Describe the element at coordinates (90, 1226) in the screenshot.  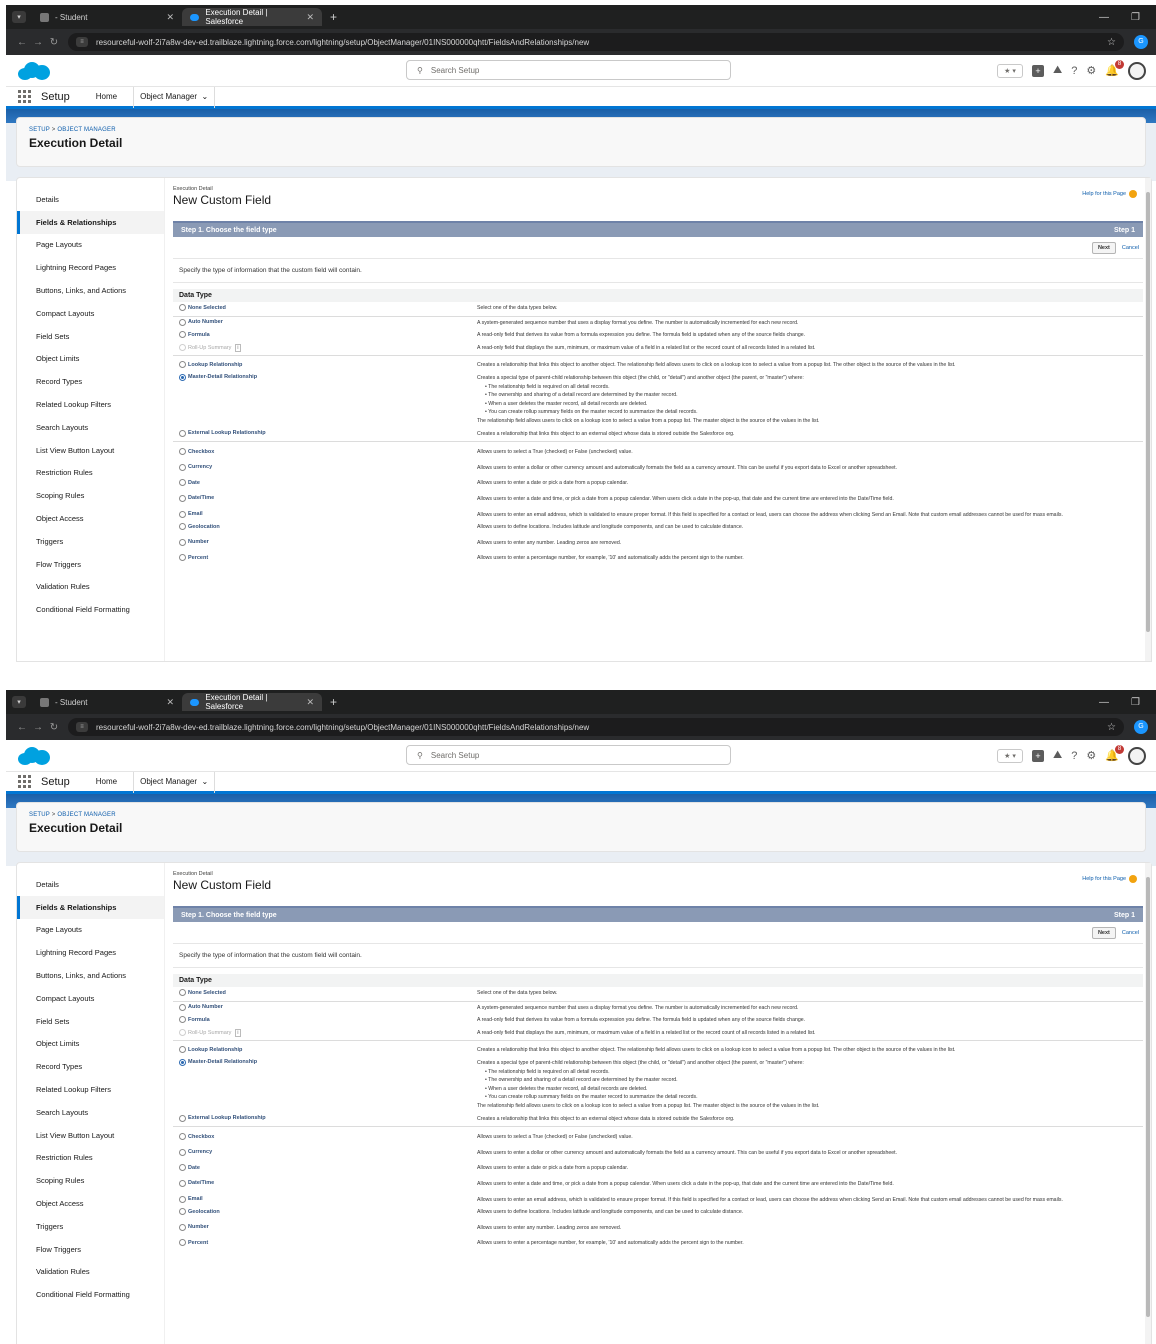
I see `sidebar-item: Triggers` at that location.